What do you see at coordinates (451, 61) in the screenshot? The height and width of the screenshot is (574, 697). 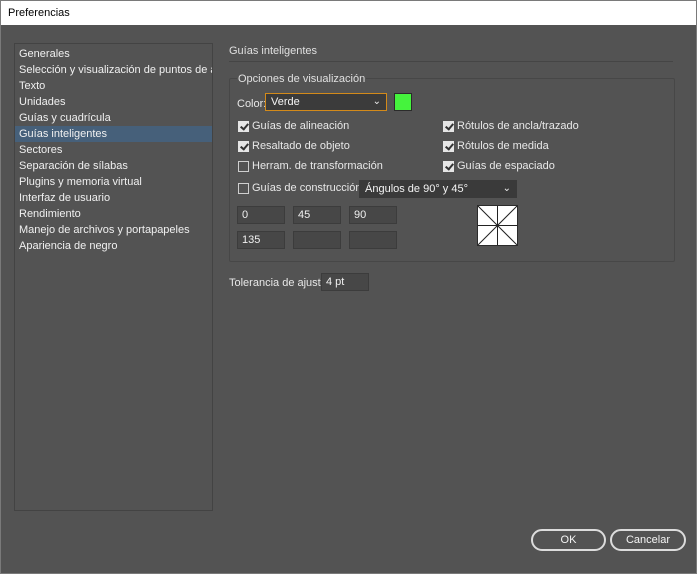 I see `section-divider` at bounding box center [451, 61].